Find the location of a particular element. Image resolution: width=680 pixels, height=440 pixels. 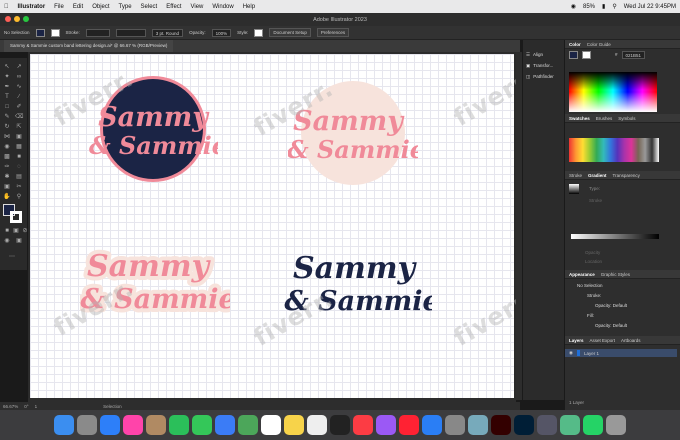

brush-select: 3 pt. Round is located at coordinates (167, 32).